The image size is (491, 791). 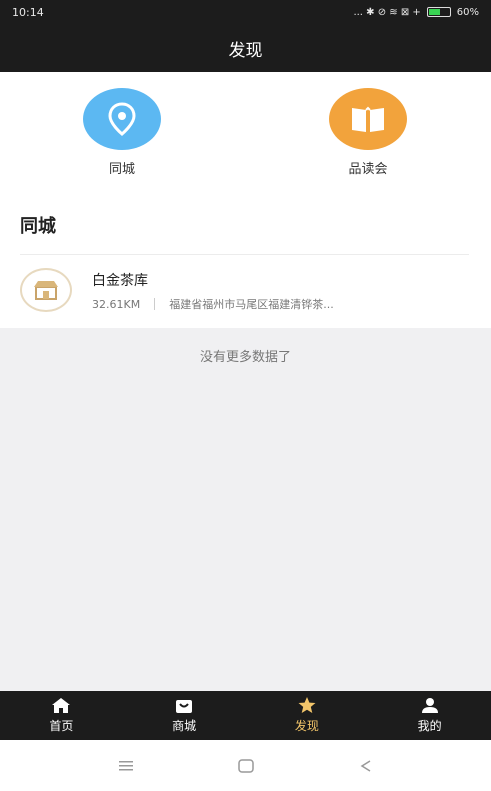 I want to click on back-button, so click(x=366, y=766).